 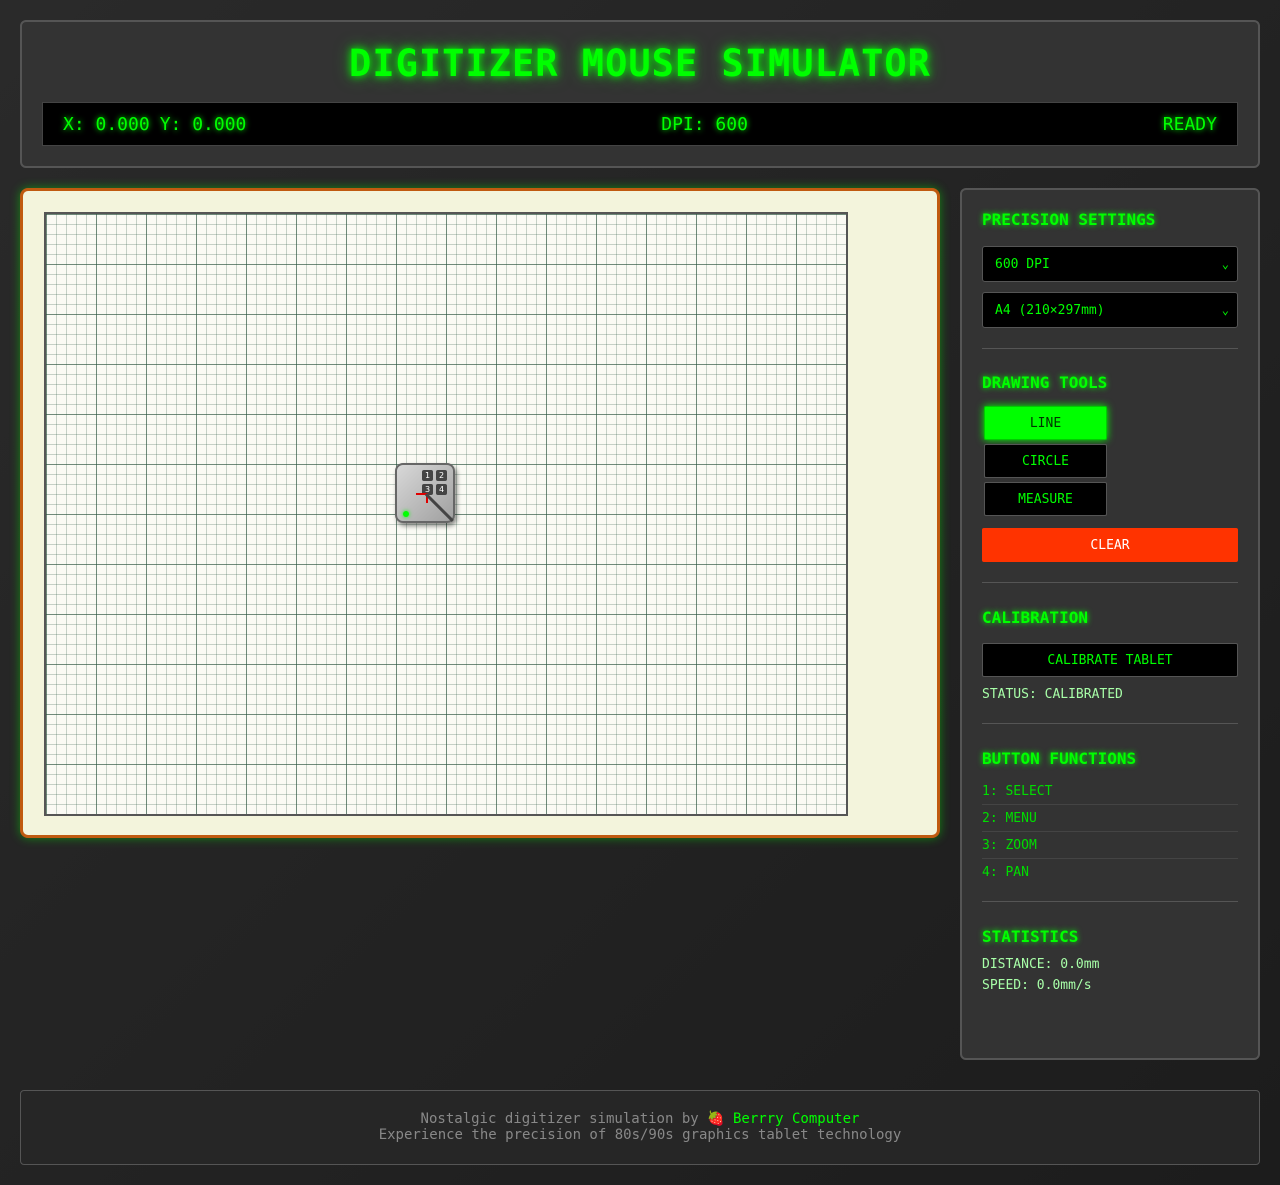 What do you see at coordinates (1189, 124) in the screenshot?
I see `status-indicator: READY` at bounding box center [1189, 124].